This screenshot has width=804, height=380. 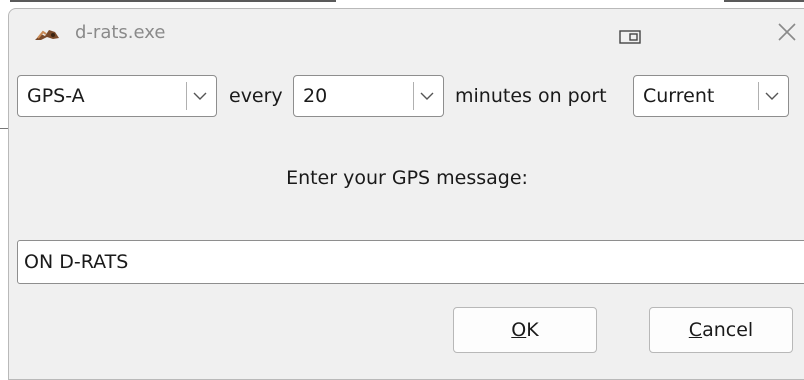 I want to click on cancel-accelerator: C, so click(x=695, y=330).